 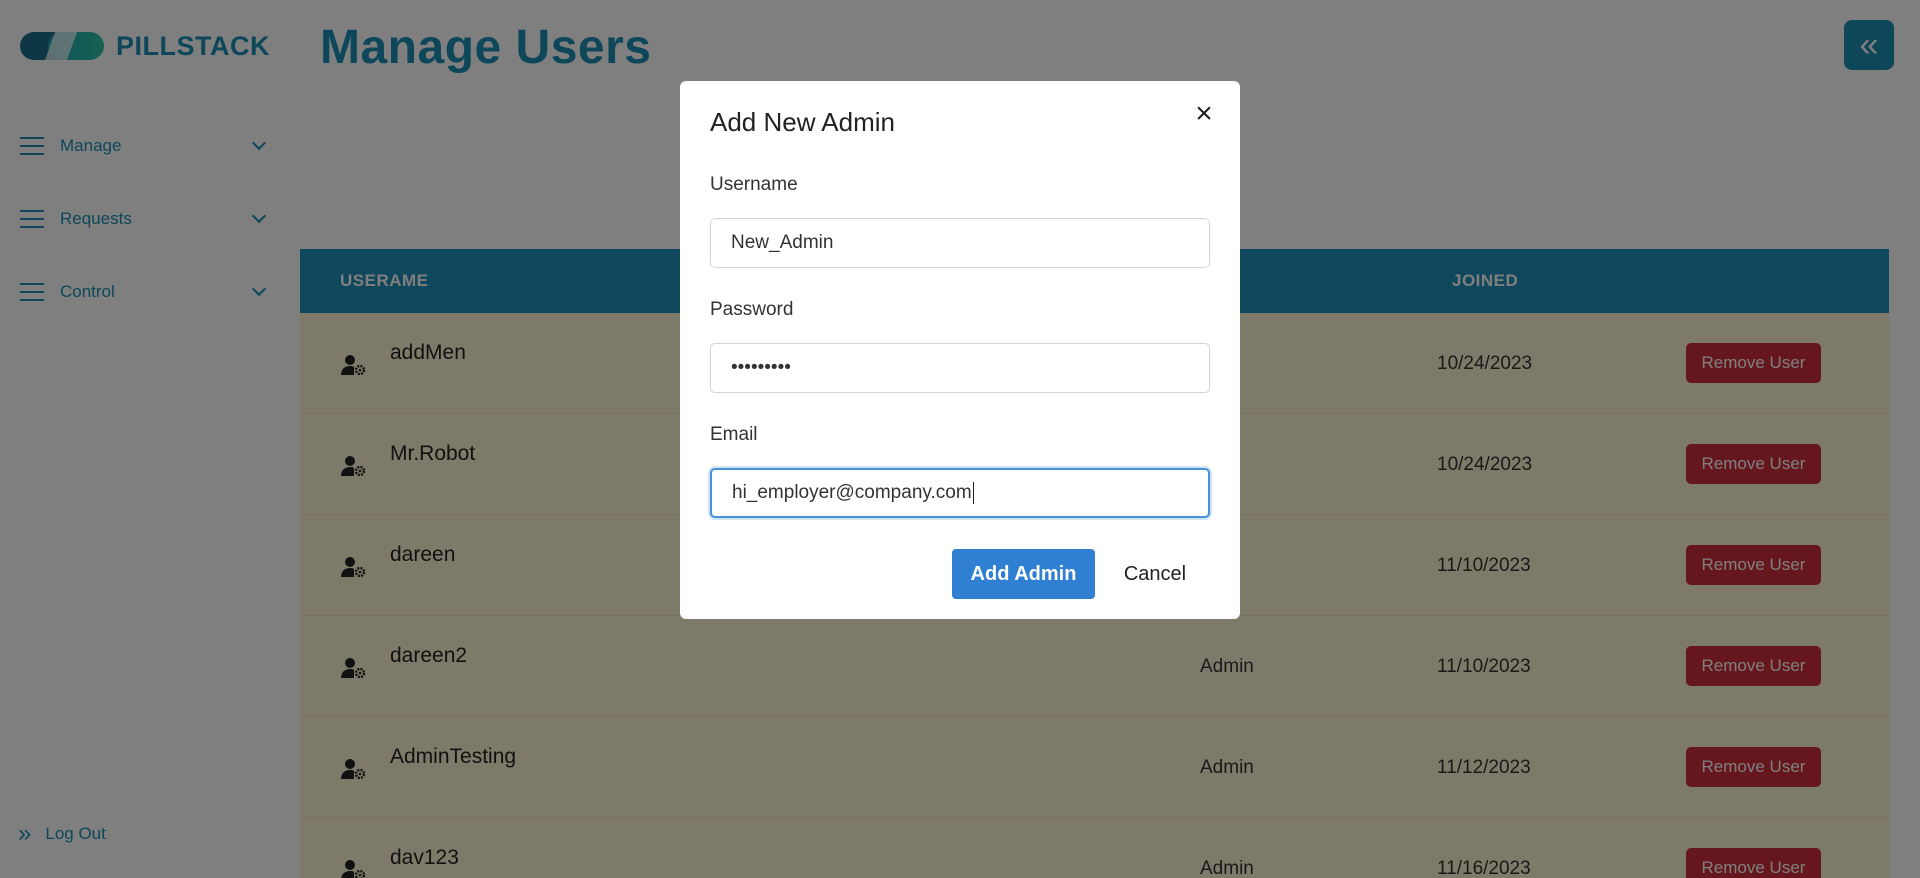 What do you see at coordinates (852, 492) in the screenshot?
I see `email-value: hi_employer@company.com` at bounding box center [852, 492].